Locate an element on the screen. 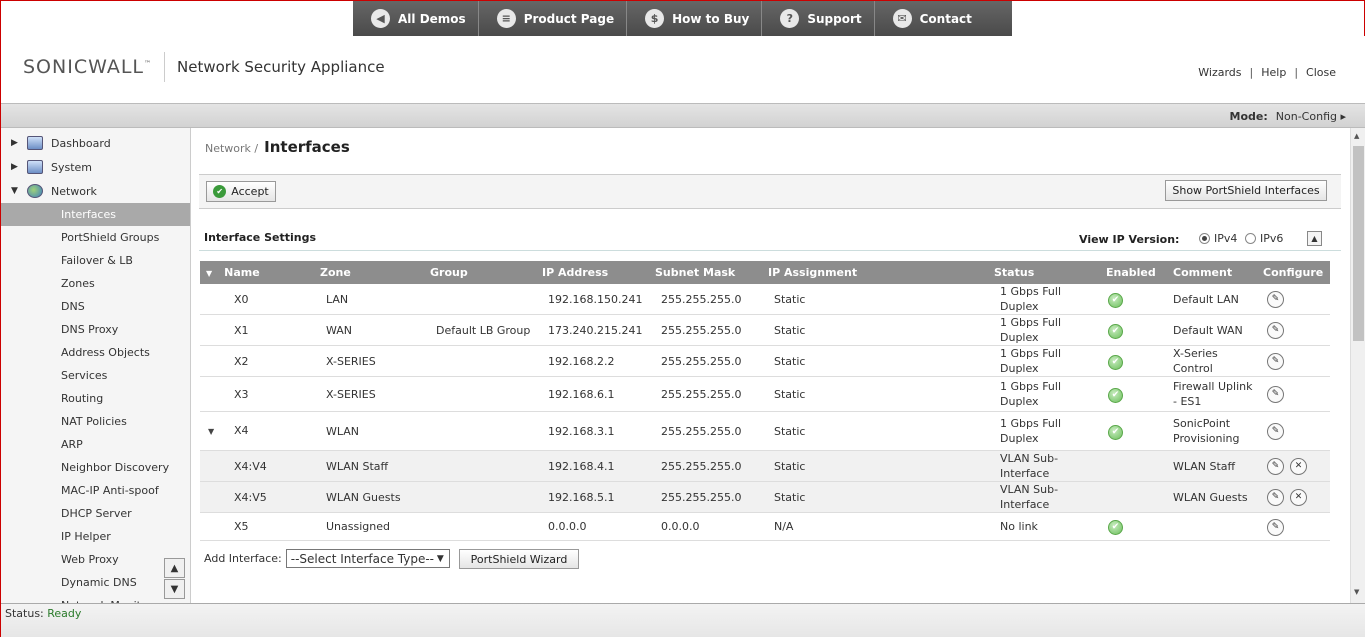  col-ip: IP Address is located at coordinates (592, 272).